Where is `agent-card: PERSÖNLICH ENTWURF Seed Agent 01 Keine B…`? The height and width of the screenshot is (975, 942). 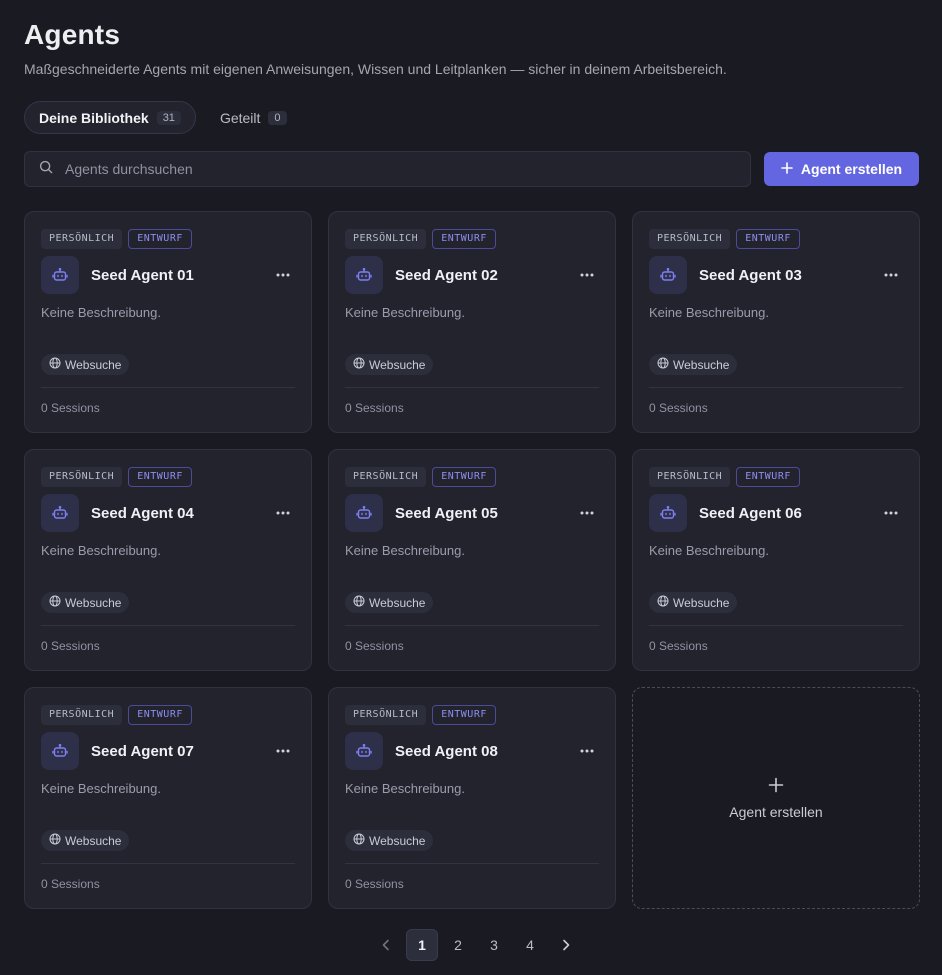 agent-card: PERSÖNLICH ENTWURF Seed Agent 01 Keine B… is located at coordinates (168, 322).